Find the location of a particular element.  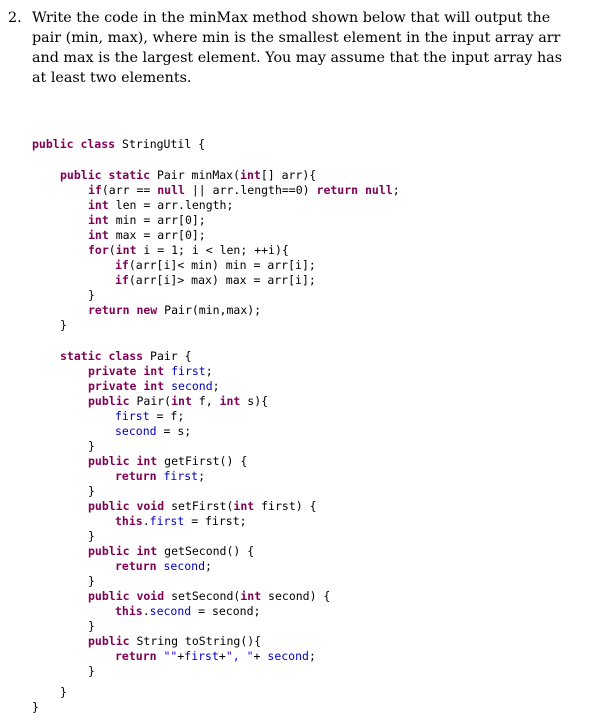

code-token: (arr == is located at coordinates (129, 190).